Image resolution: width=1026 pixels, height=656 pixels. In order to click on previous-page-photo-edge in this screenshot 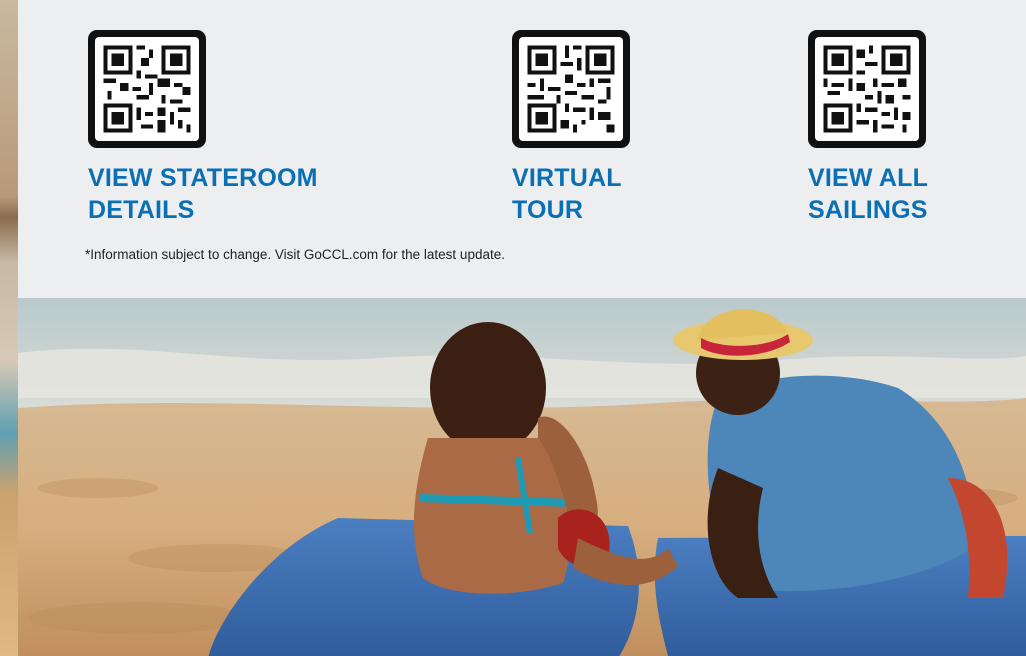, I will do `click(9, 328)`.